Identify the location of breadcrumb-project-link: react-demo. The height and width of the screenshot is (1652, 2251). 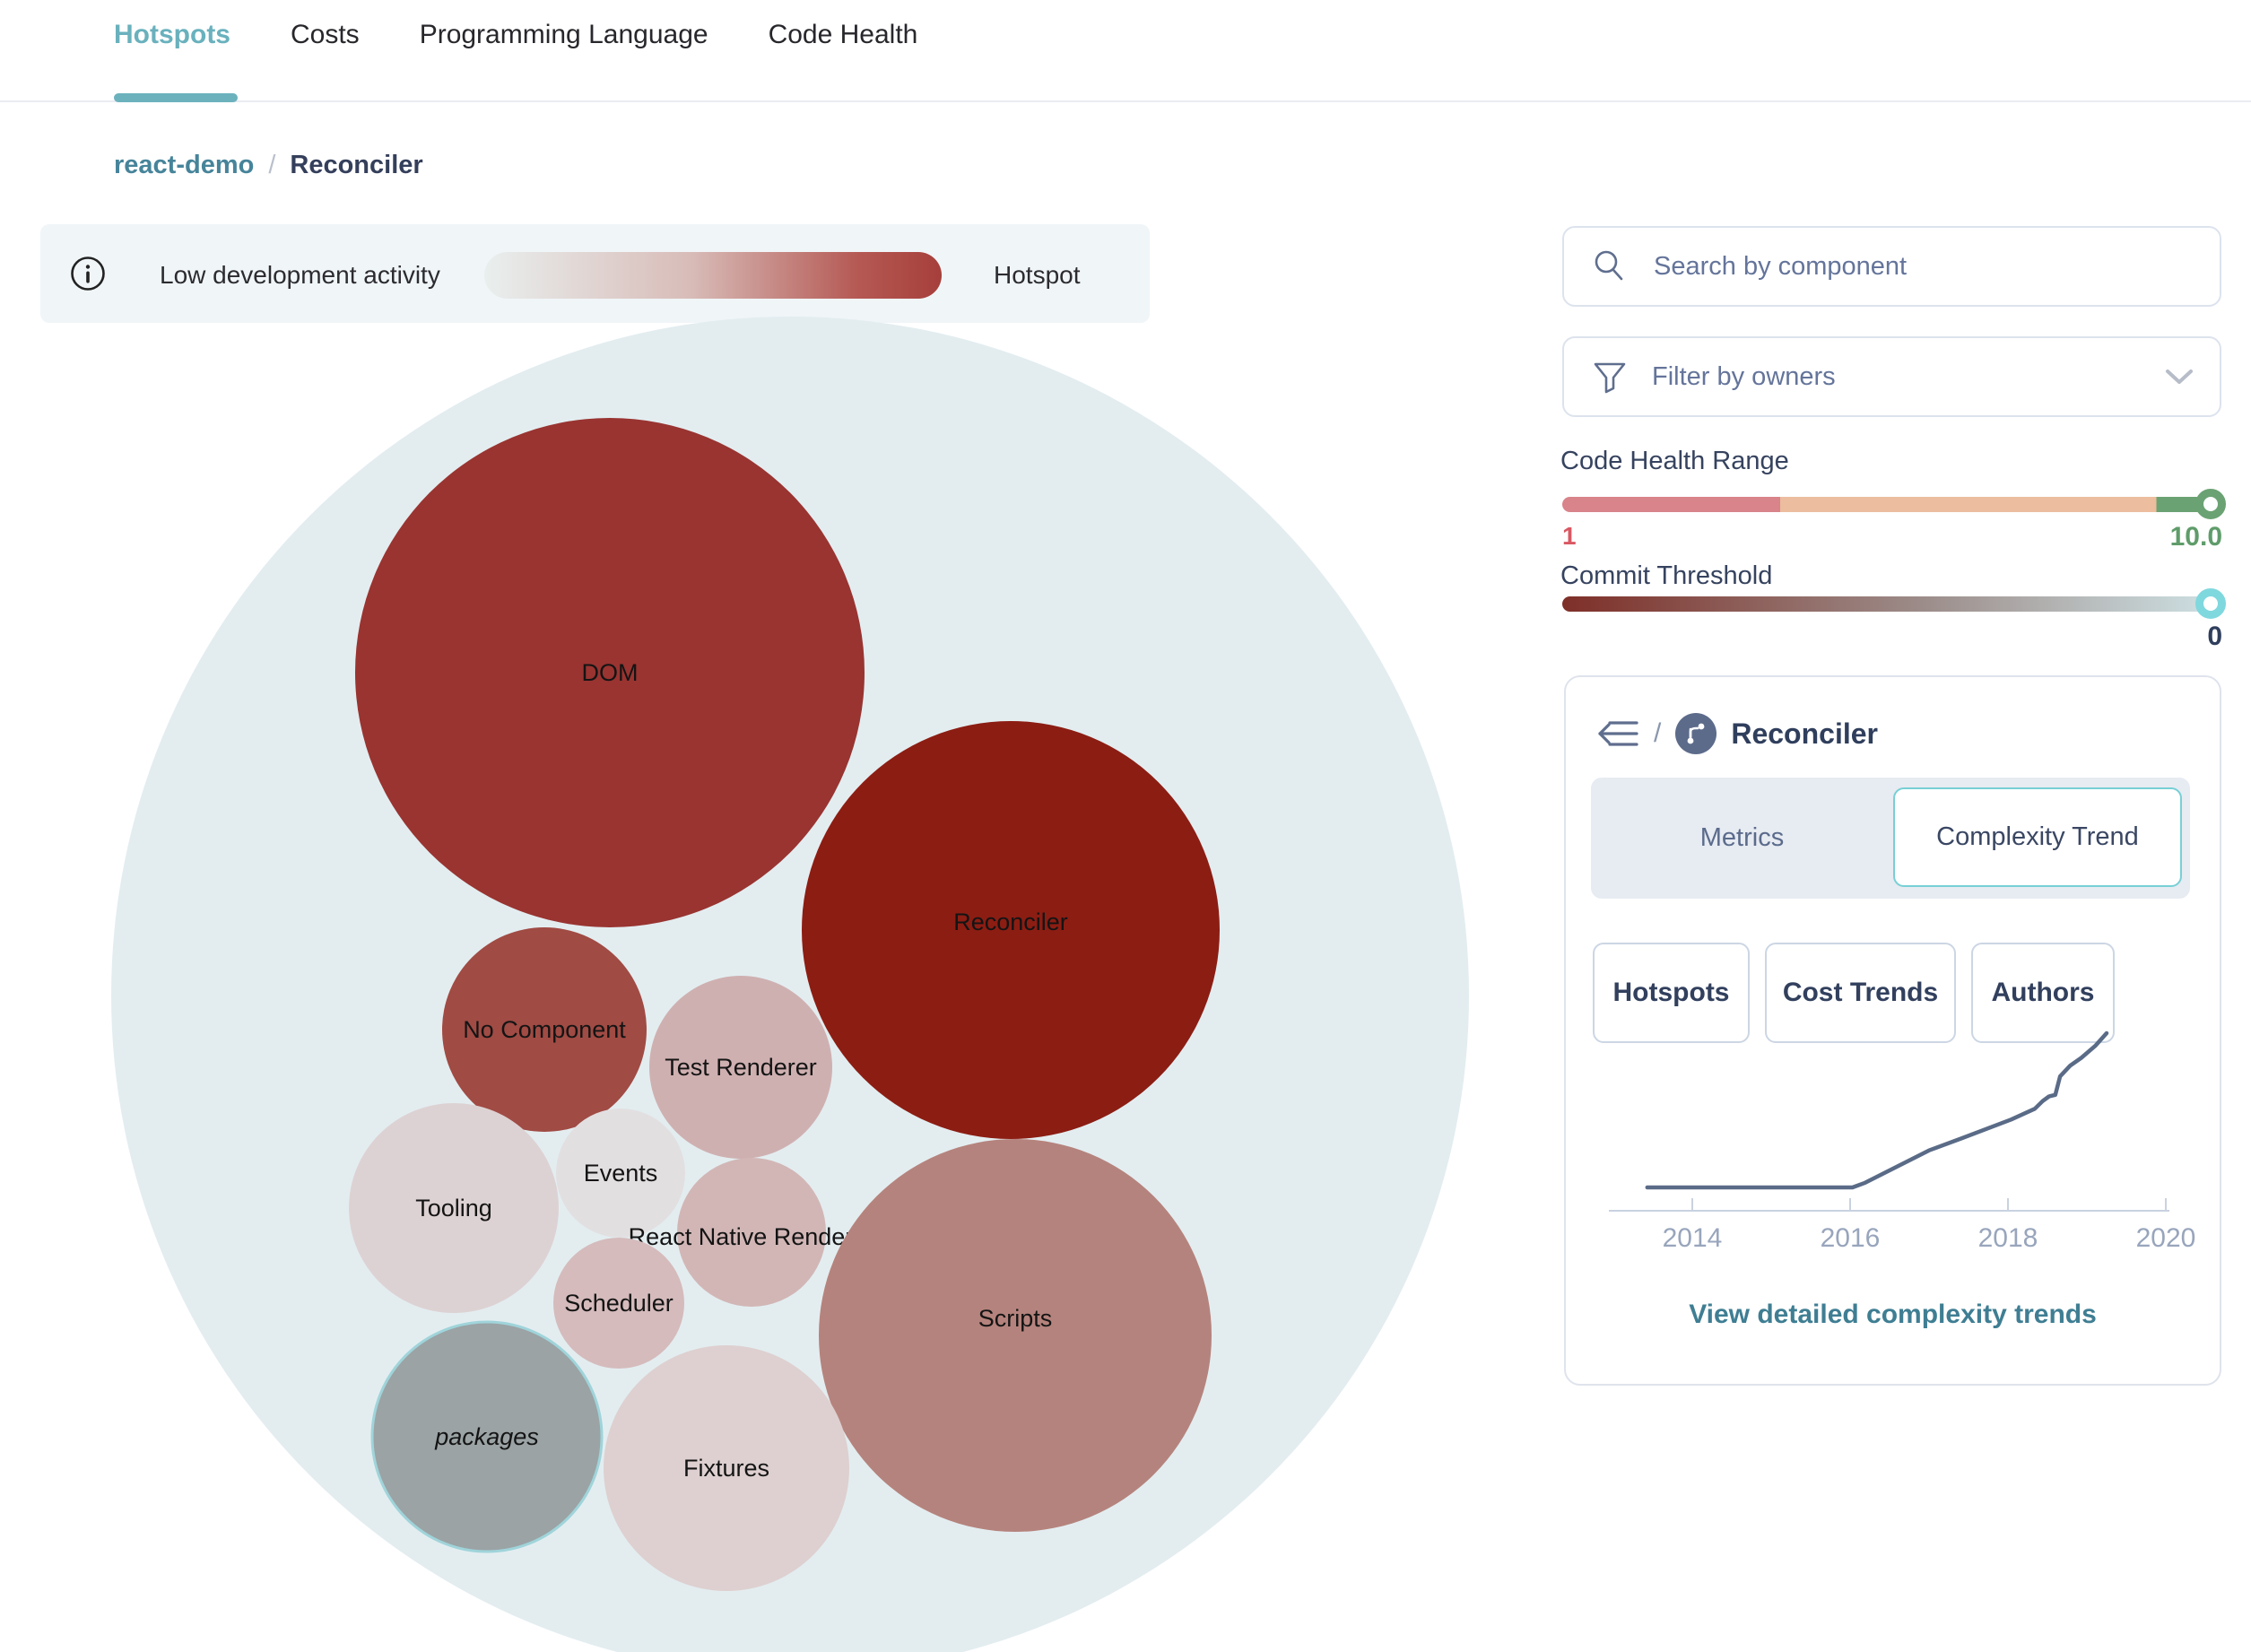
(184, 165).